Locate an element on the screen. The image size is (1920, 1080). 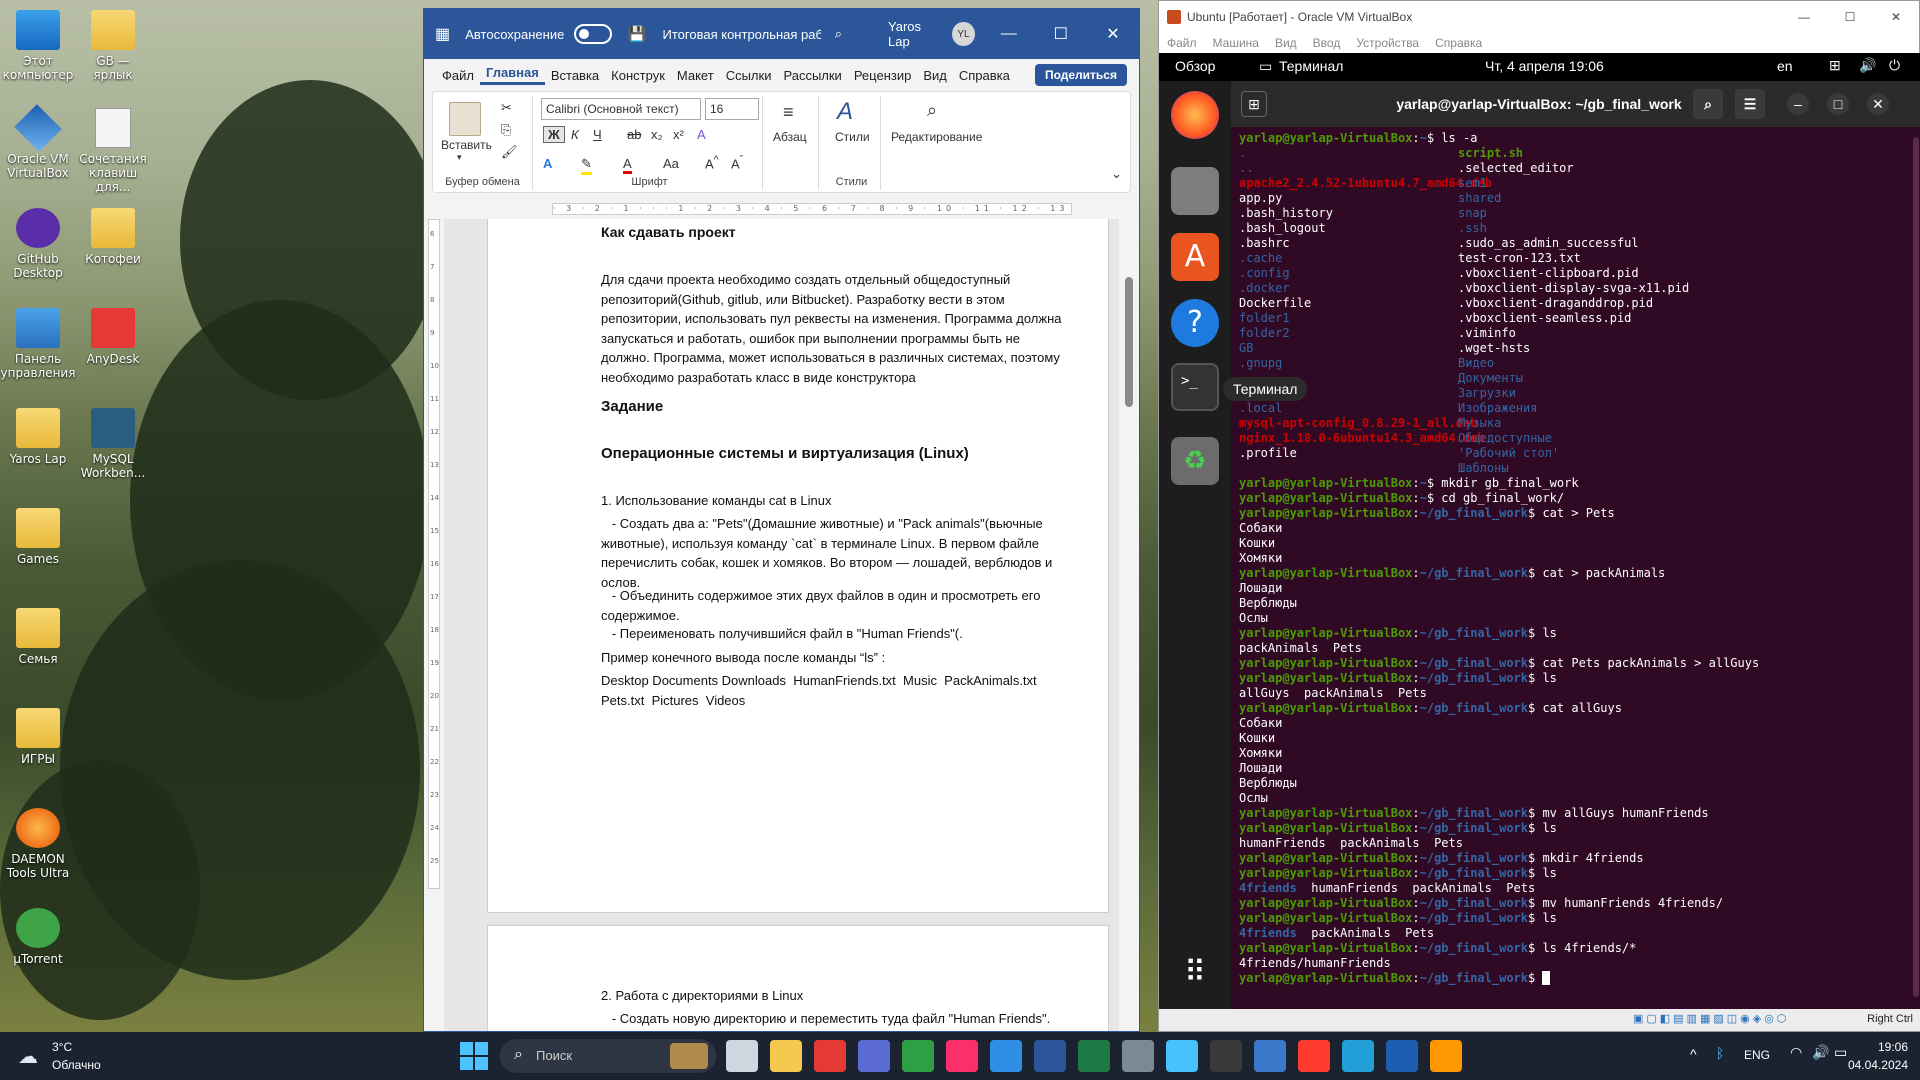
tab-3: Конструк is located at coordinates (638, 75).